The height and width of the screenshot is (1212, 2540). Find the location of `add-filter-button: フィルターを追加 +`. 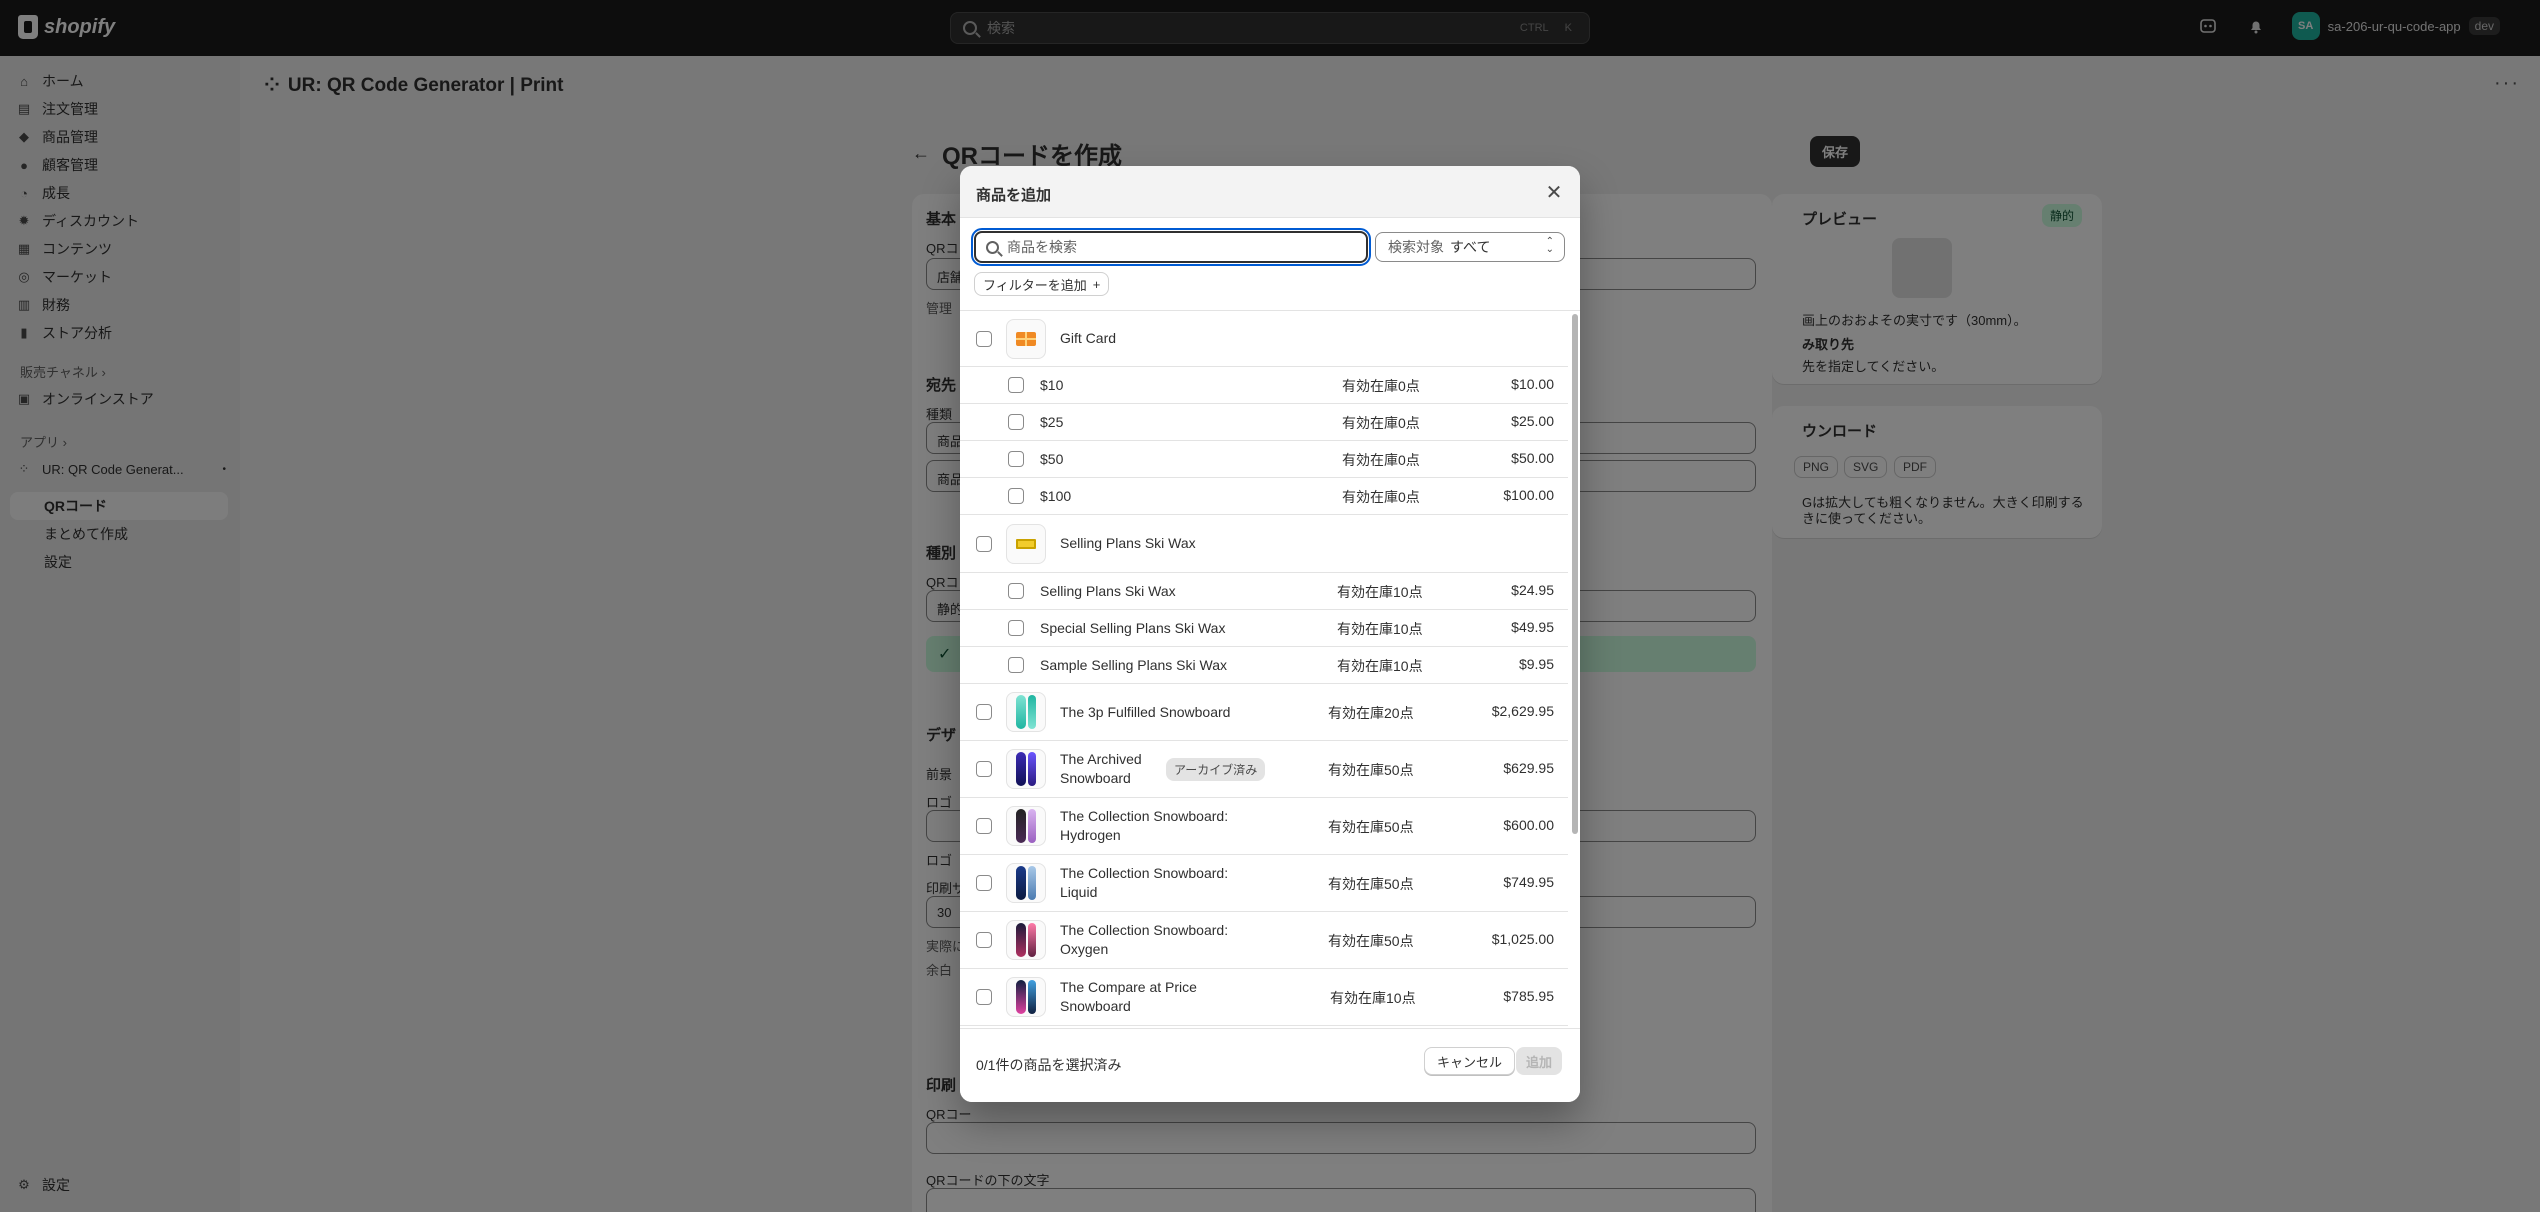

add-filter-button: フィルターを追加 + is located at coordinates (1042, 284).